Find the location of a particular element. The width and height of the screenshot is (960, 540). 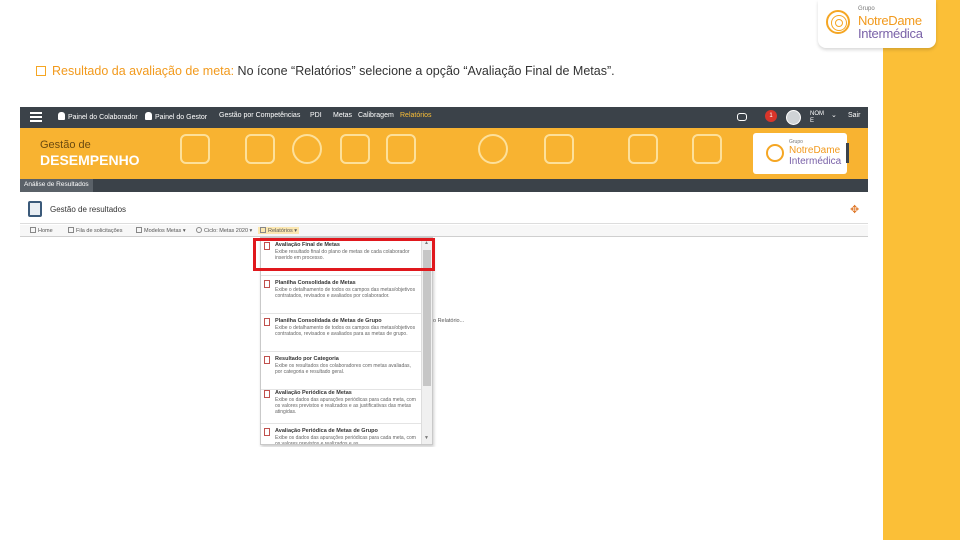

notebook-icon is located at coordinates (35, 209).